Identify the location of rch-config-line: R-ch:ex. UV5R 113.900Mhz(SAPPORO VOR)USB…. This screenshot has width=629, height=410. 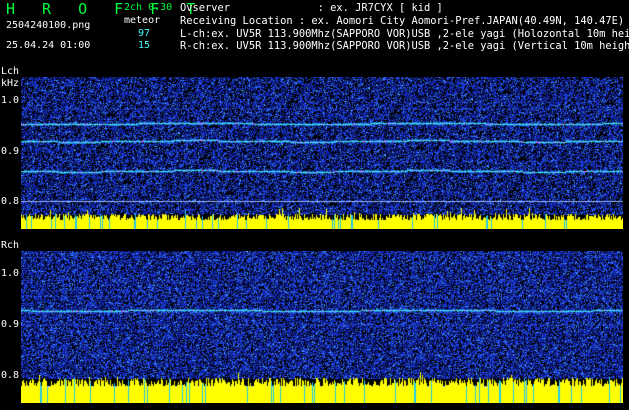
(404, 46).